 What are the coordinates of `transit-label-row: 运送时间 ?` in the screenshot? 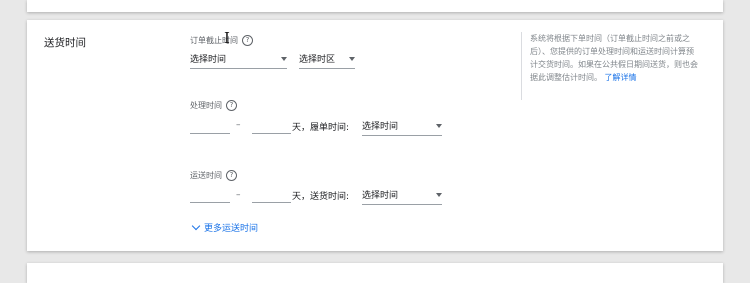 It's located at (213, 175).